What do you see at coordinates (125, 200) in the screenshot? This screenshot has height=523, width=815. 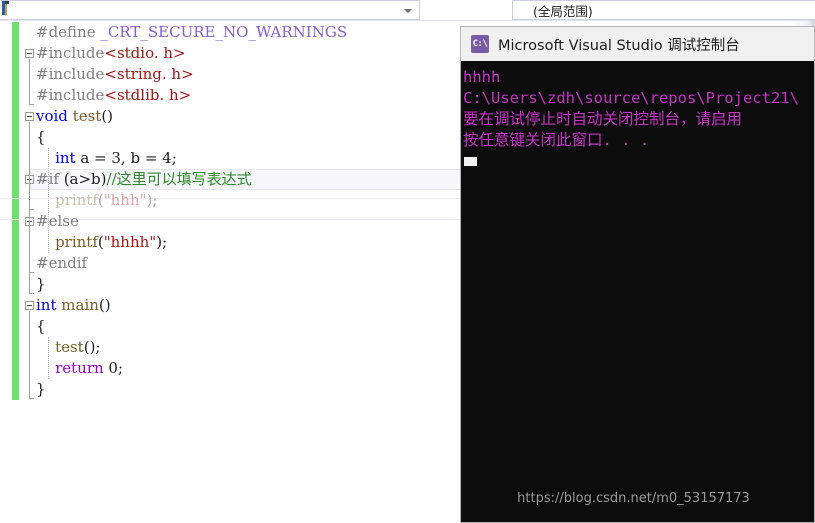 I see `code-token: "hhh"` at bounding box center [125, 200].